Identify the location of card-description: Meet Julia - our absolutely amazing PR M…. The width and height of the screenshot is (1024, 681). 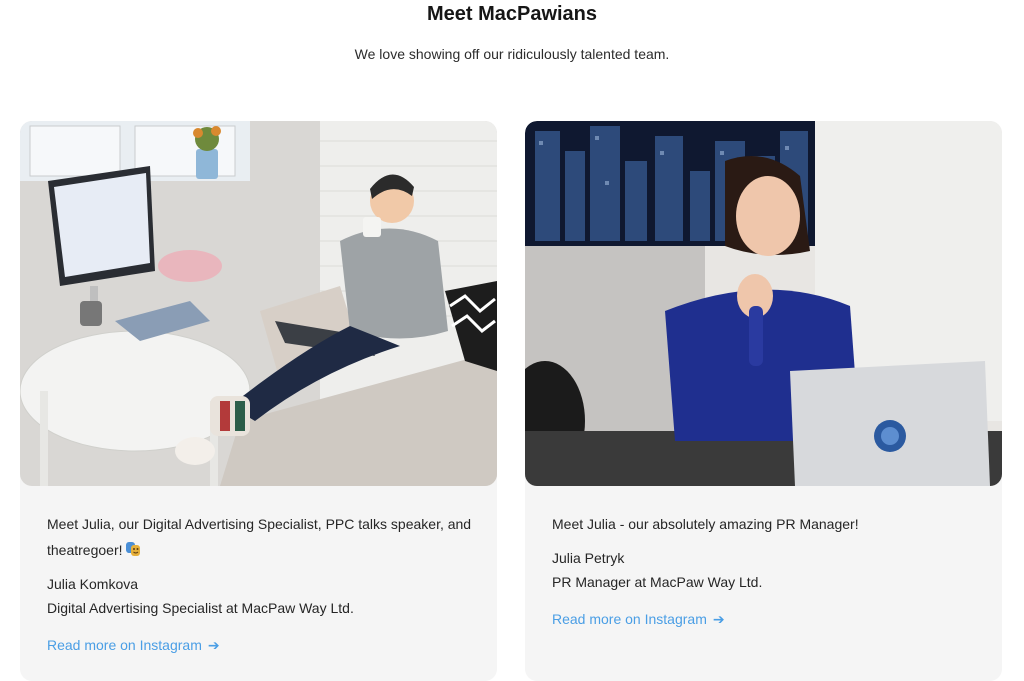
(705, 524).